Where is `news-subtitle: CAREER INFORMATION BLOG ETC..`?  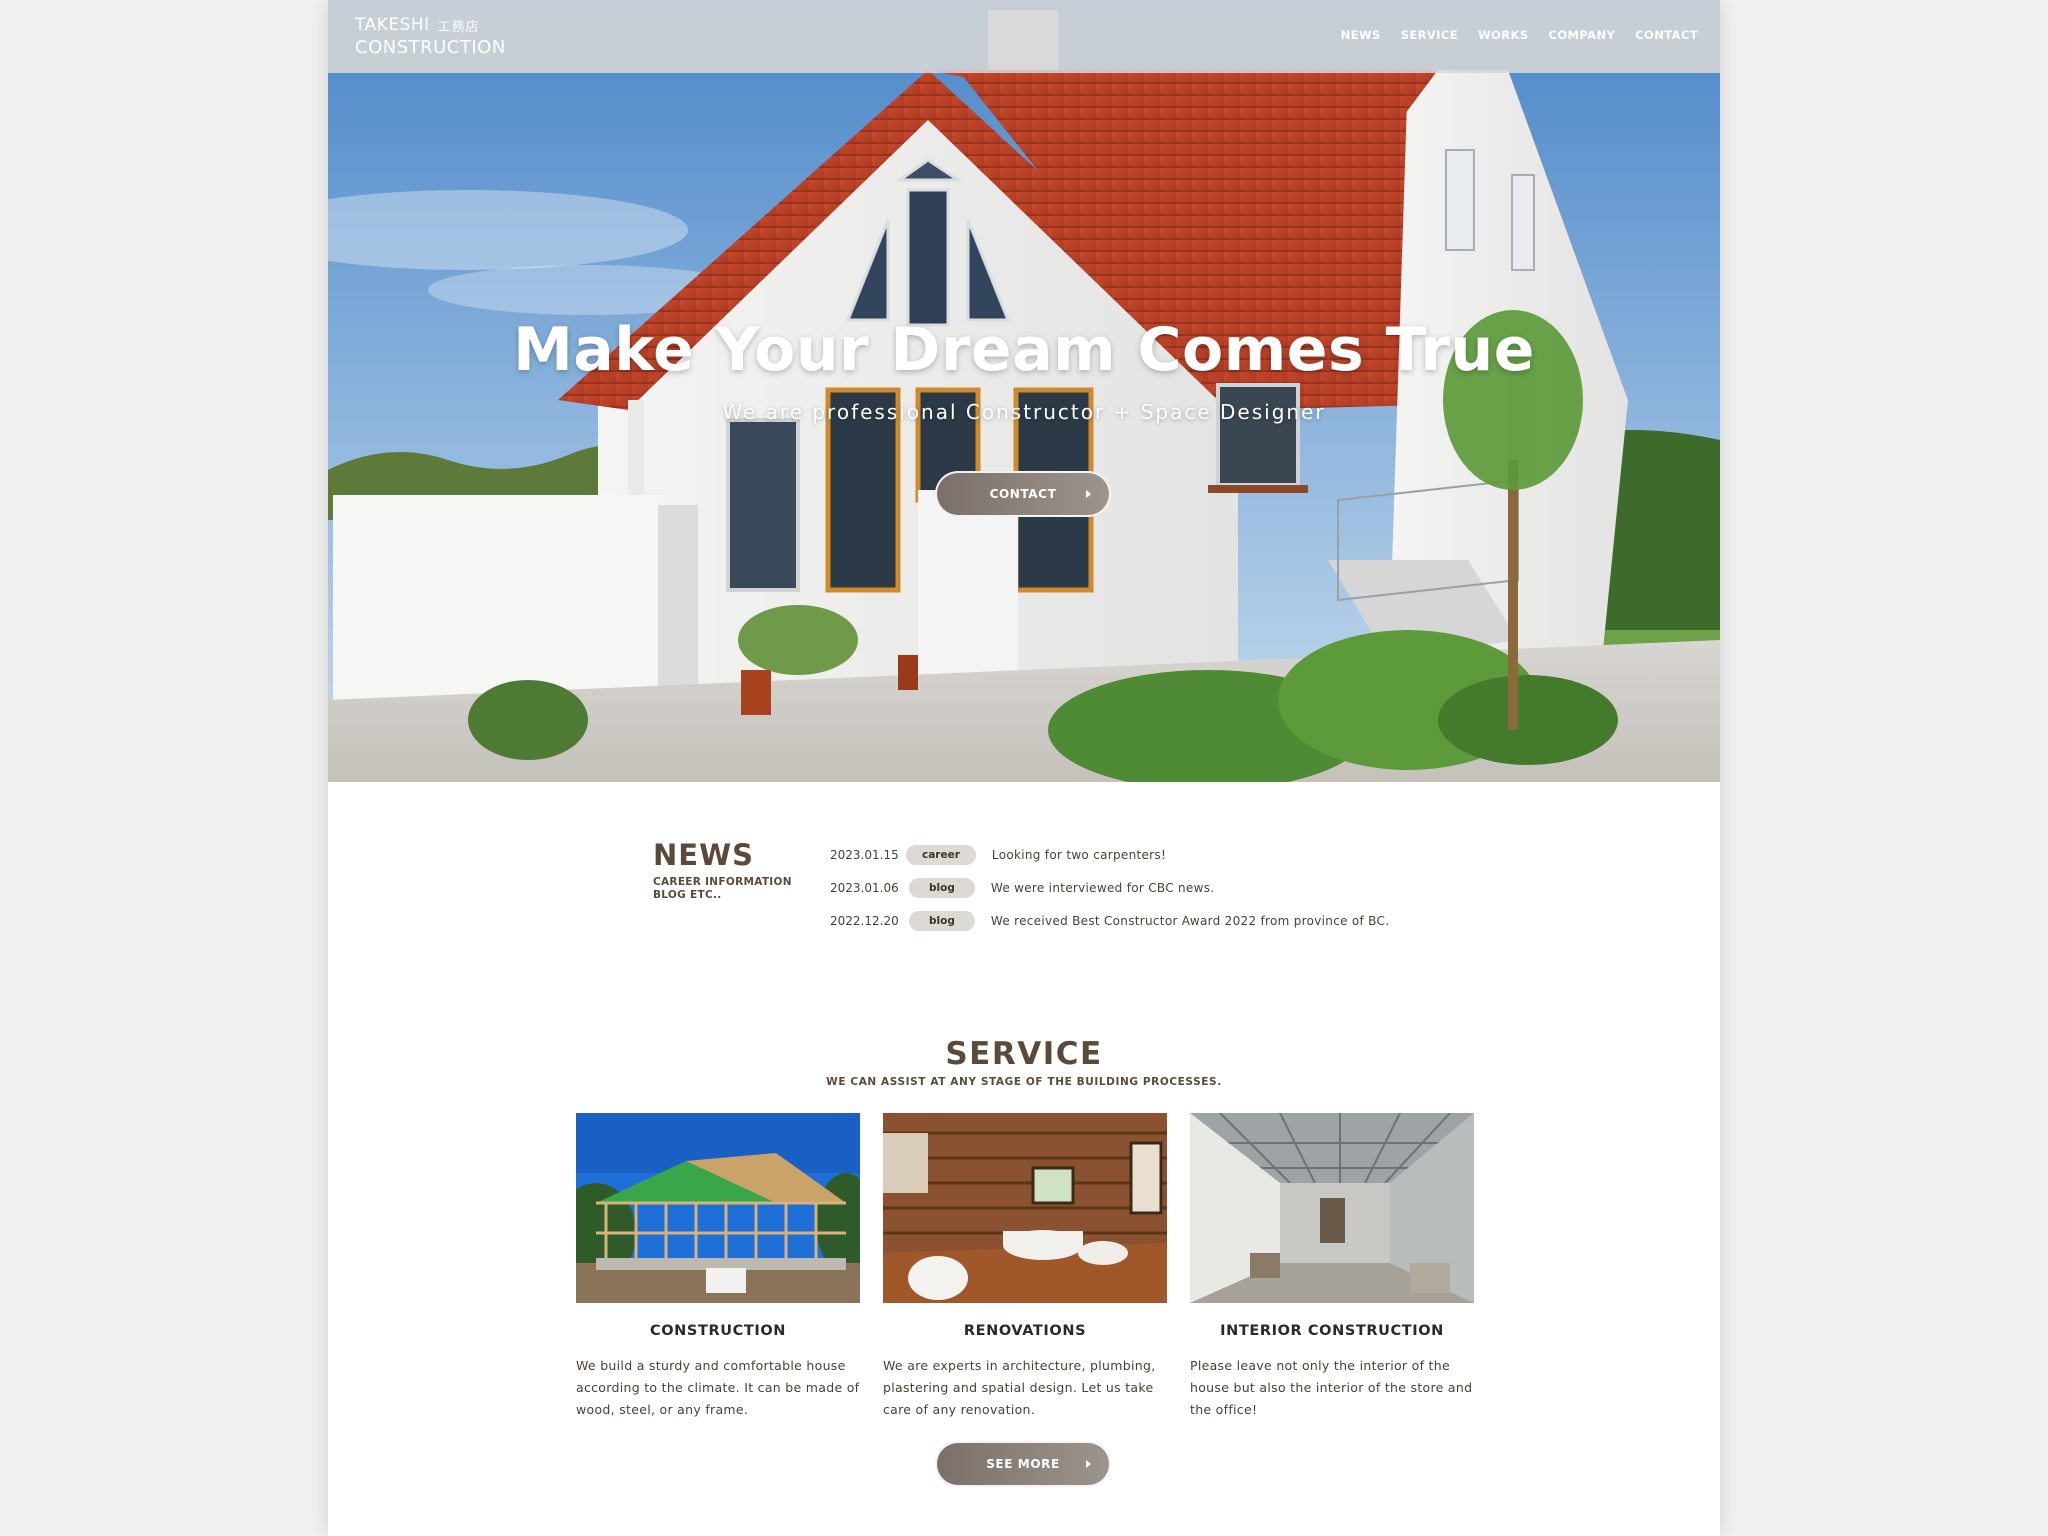
news-subtitle: CAREER INFORMATION BLOG ETC.. is located at coordinates (722, 889).